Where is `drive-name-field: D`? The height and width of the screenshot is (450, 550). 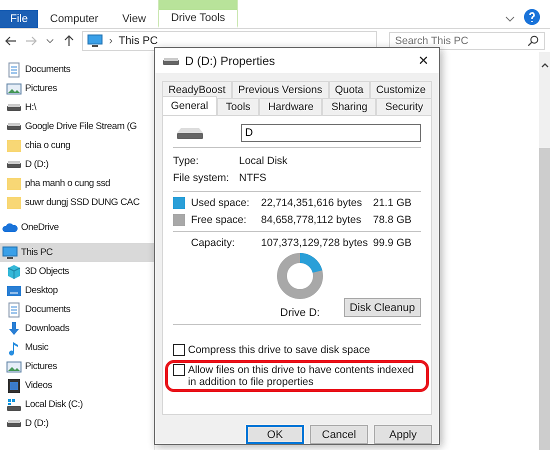
drive-name-field: D is located at coordinates (331, 133).